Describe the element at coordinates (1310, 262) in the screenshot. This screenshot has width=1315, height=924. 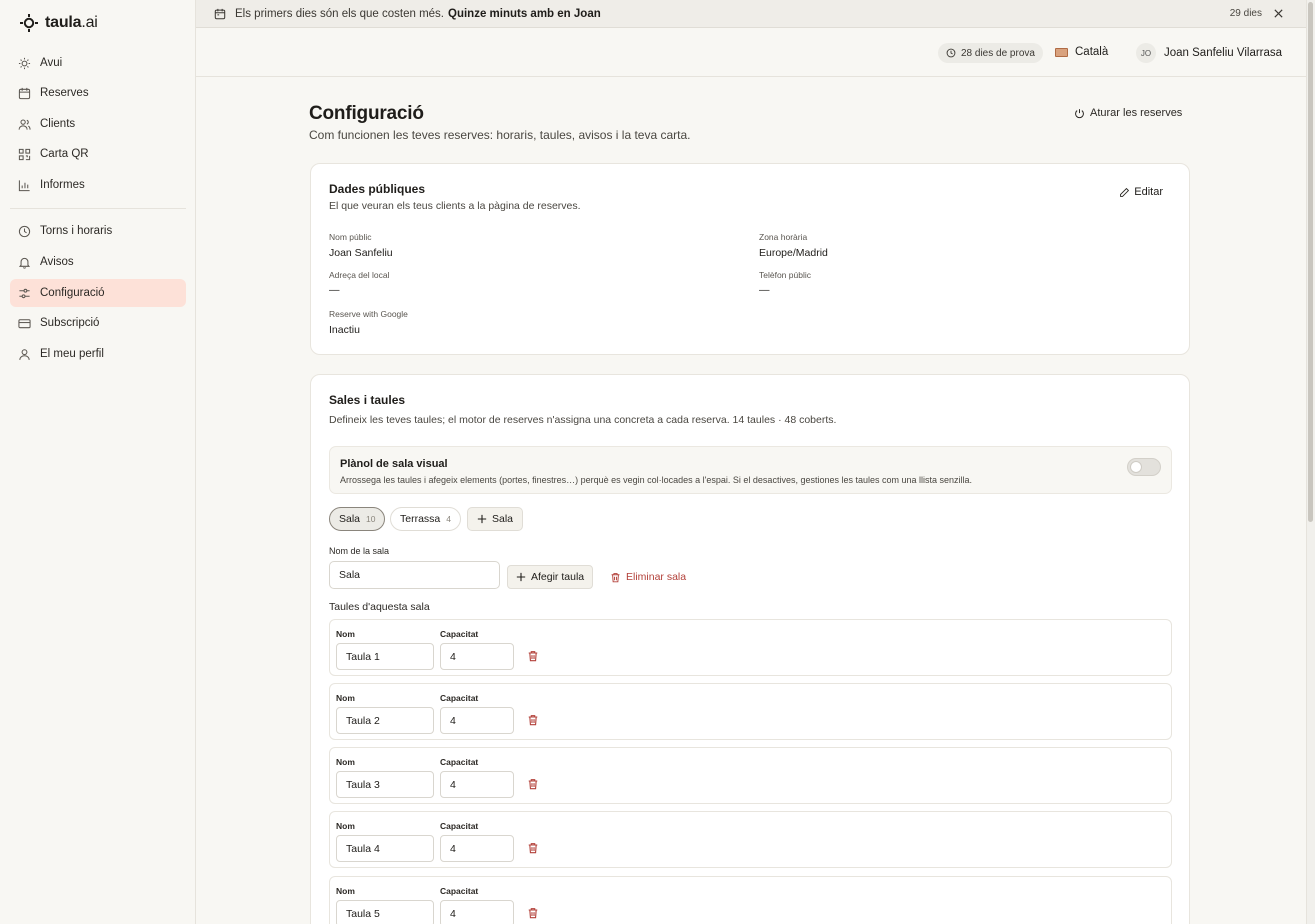
I see `scrollbar-thumb` at that location.